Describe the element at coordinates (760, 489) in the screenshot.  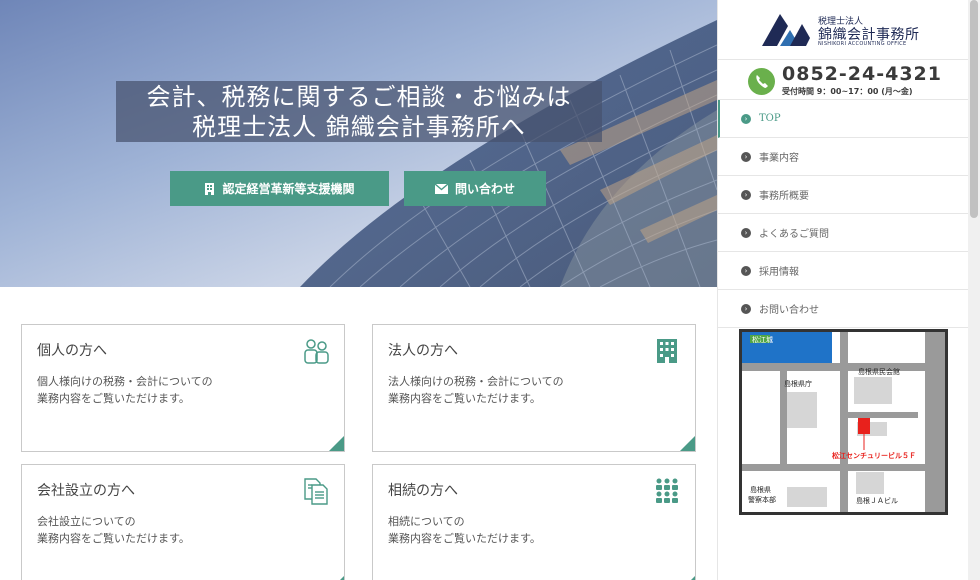
I see `map-label-police-1: 島根県` at that location.